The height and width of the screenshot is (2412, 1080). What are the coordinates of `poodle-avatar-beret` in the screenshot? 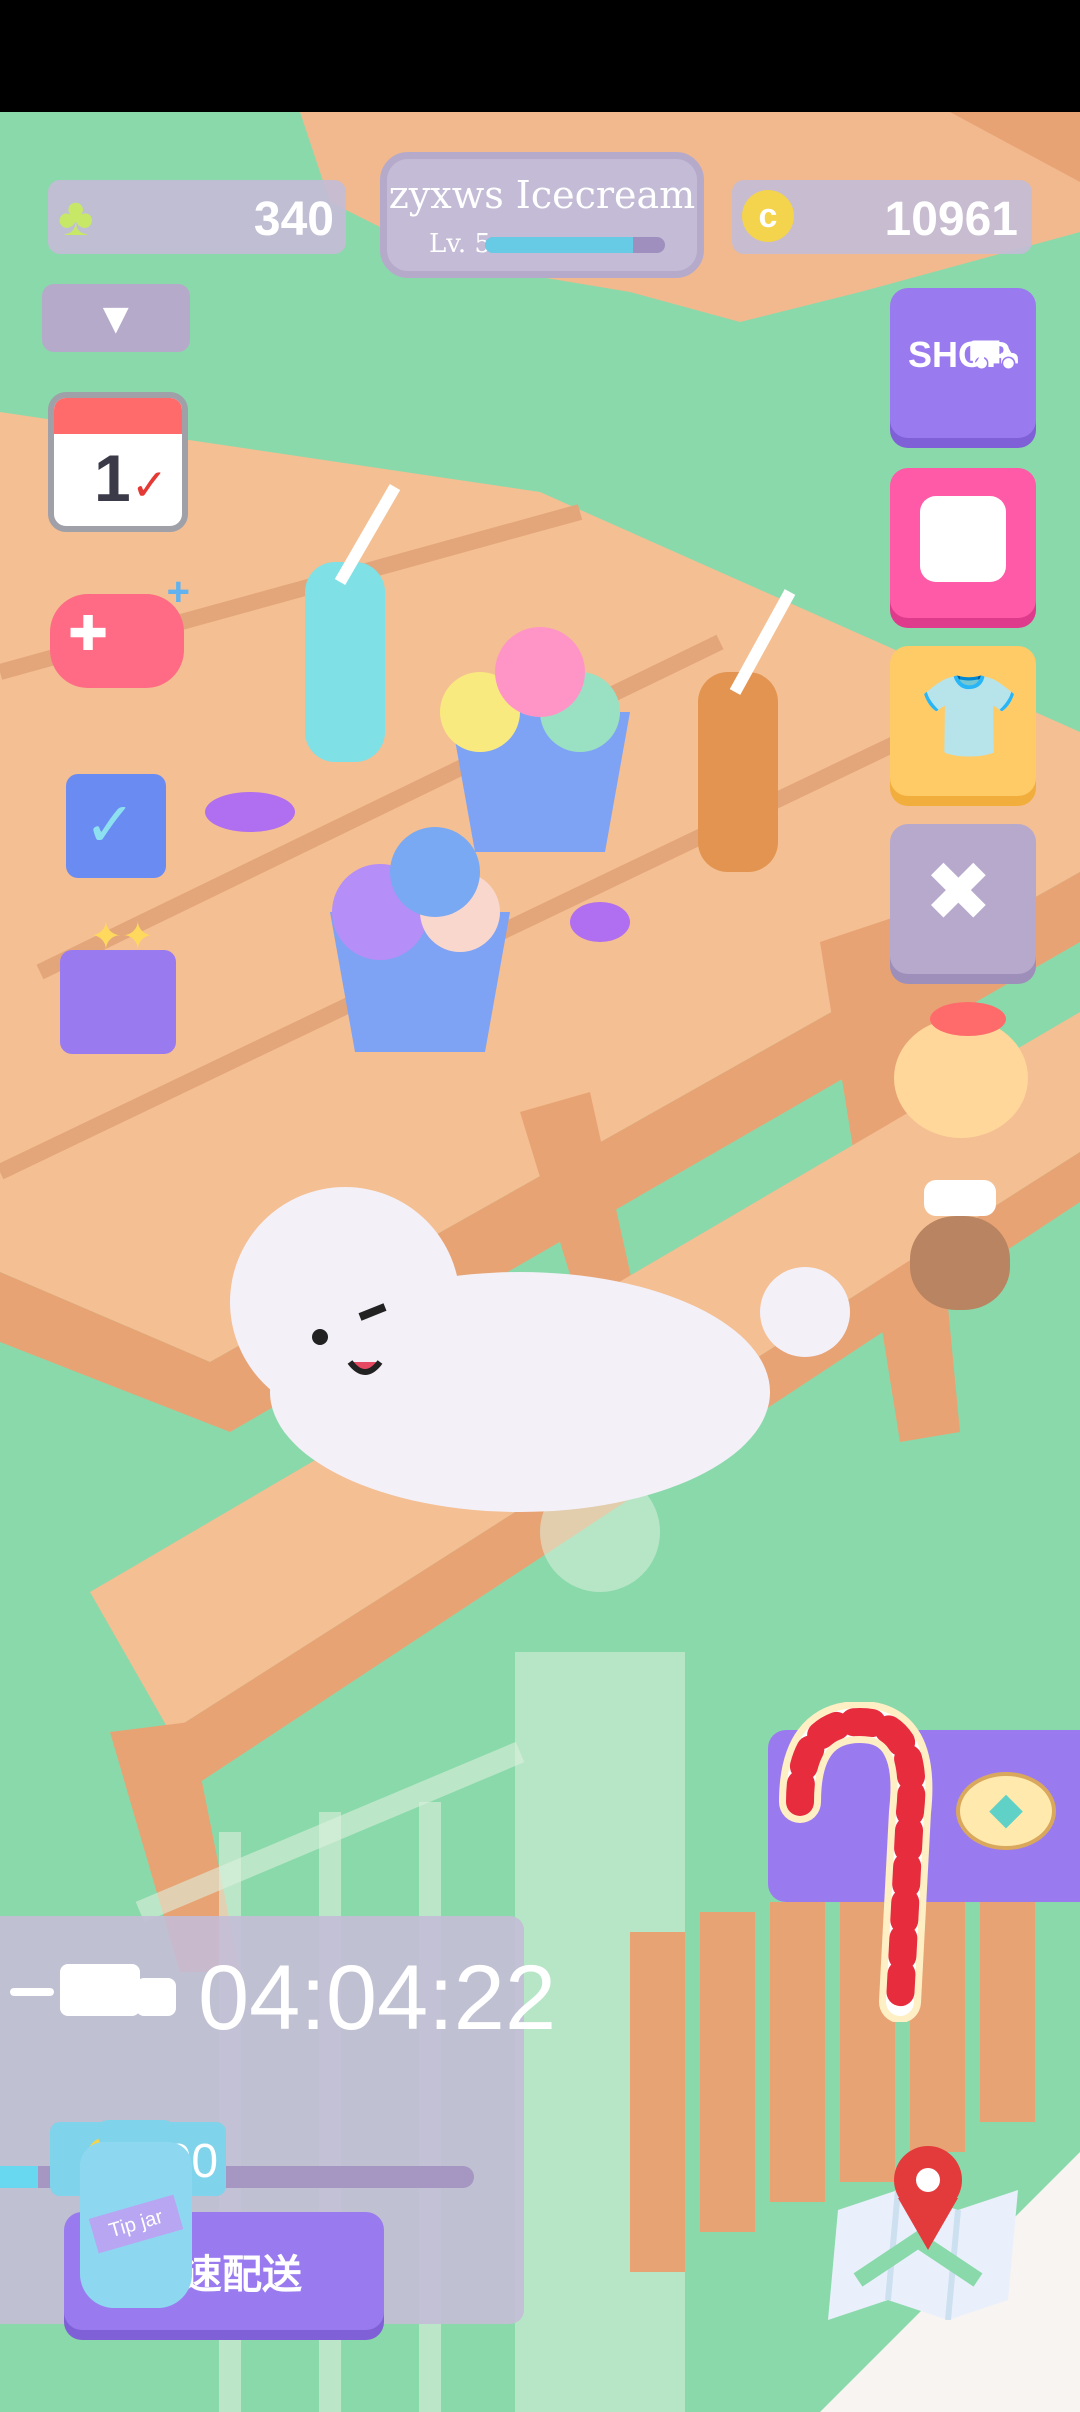 It's located at (968, 1019).